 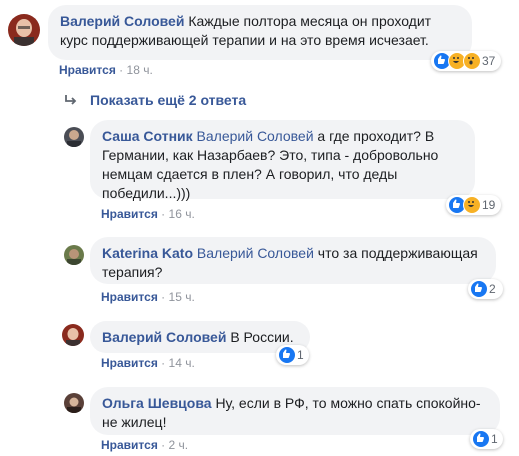 I want to click on wow-reaction-icon, so click(x=472, y=61).